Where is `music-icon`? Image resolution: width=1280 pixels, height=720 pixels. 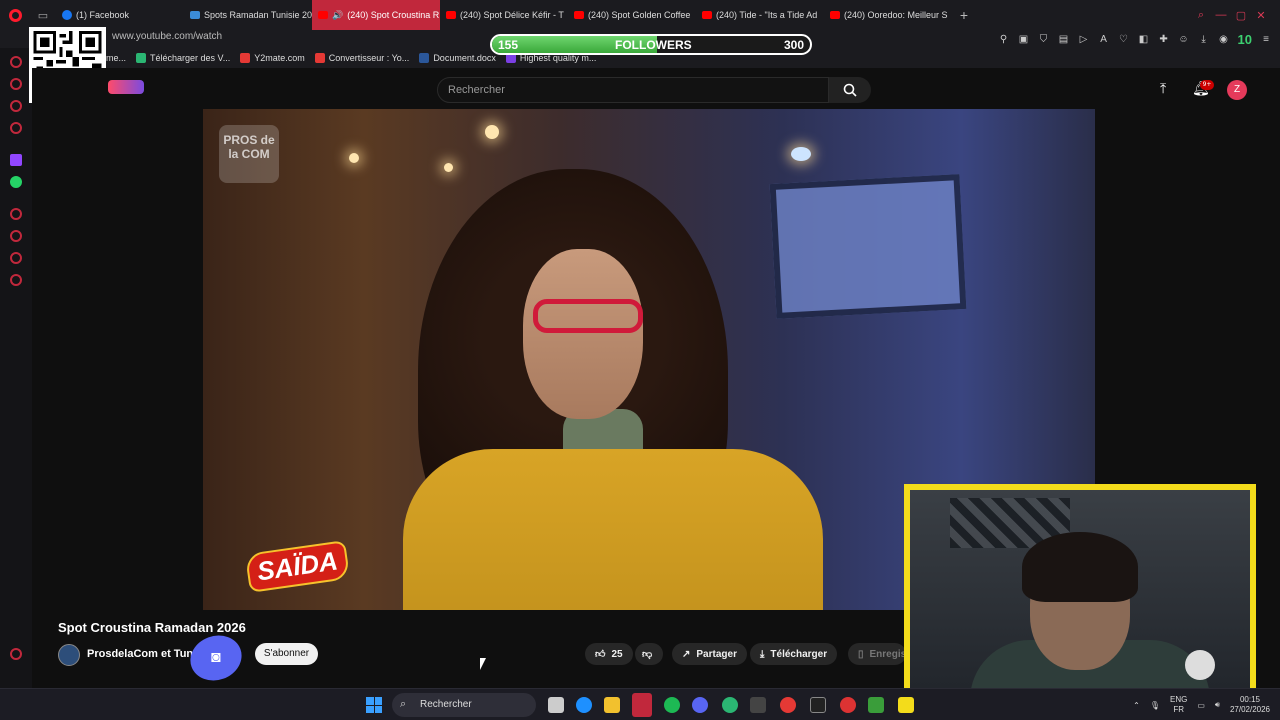
music-icon is located at coordinates (16, 128).